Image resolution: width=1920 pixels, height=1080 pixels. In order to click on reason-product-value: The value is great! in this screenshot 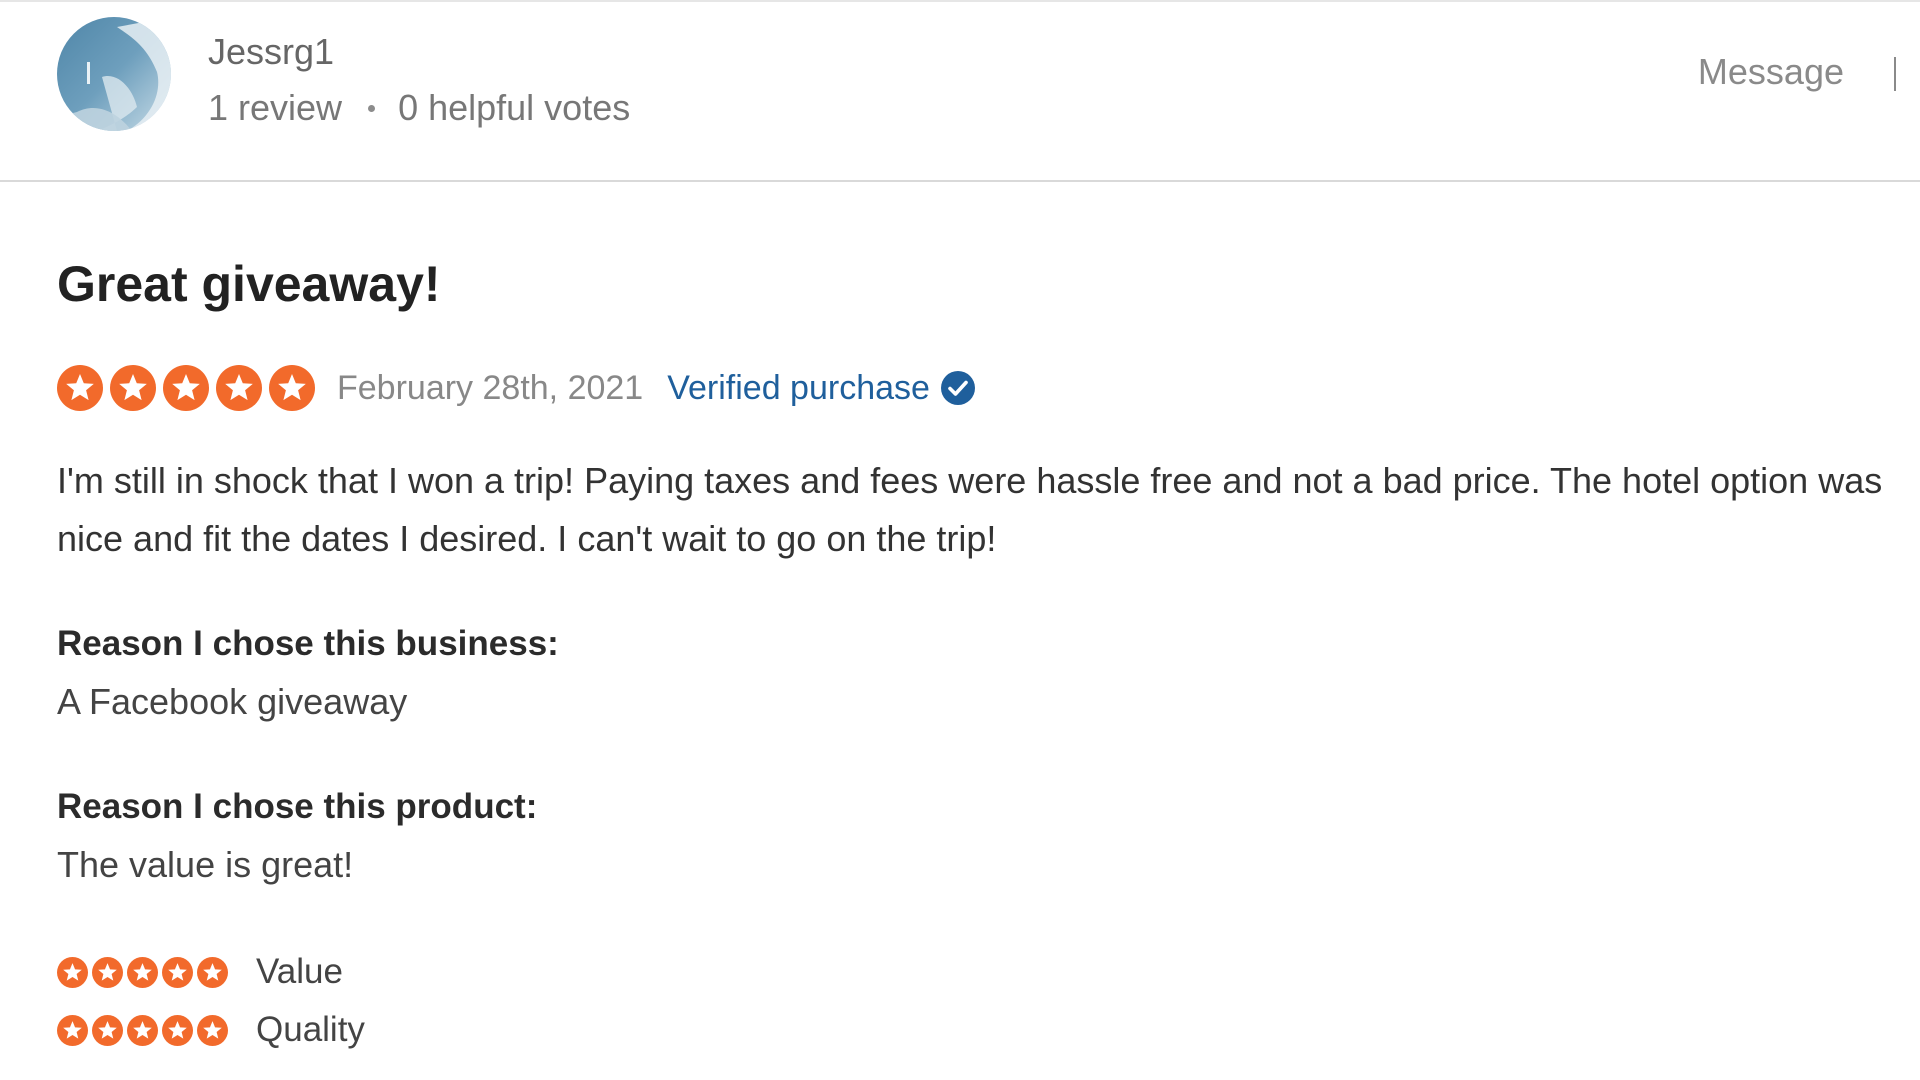, I will do `click(205, 864)`.